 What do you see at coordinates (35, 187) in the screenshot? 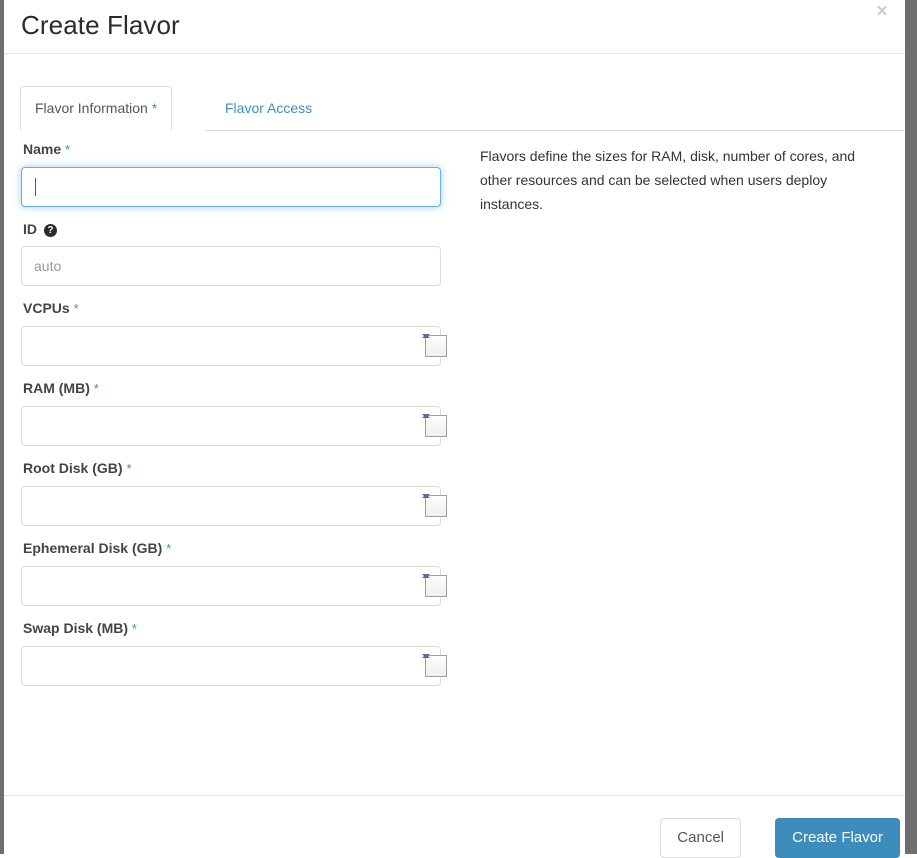
I see `text-caret` at bounding box center [35, 187].